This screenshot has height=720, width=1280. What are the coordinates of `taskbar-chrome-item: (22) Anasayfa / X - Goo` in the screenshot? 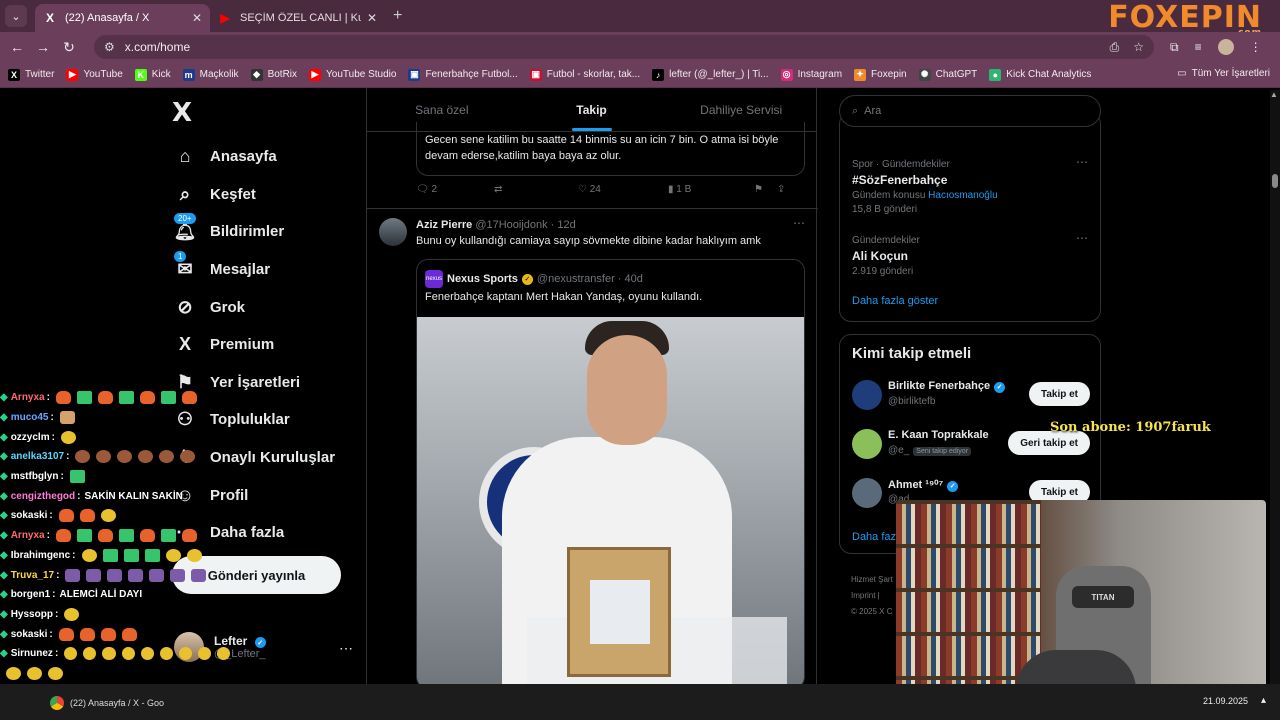 It's located at (107, 703).